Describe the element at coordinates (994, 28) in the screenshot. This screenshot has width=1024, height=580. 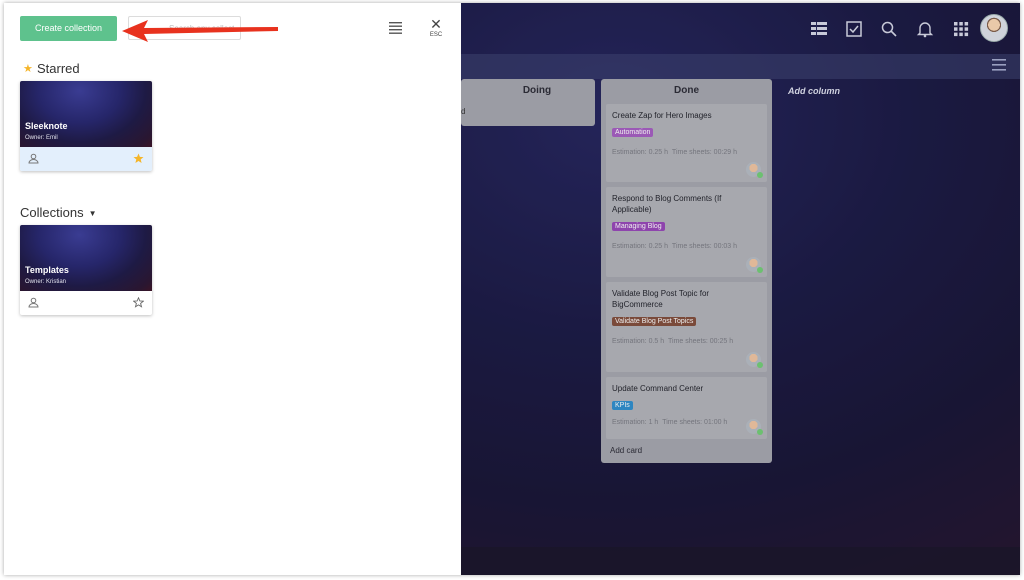
I see `user-avatar` at that location.